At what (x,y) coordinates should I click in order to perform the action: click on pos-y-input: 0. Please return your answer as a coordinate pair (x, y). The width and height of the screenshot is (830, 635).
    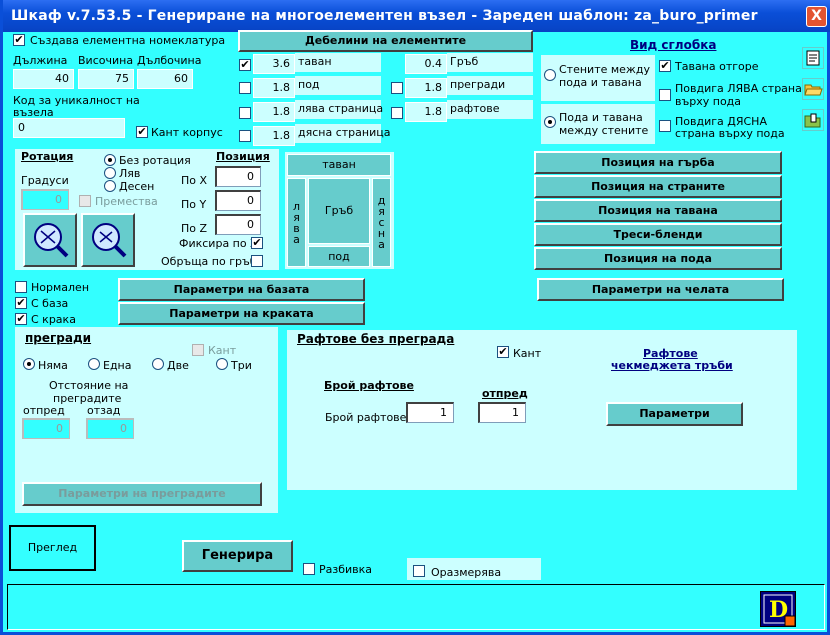
    Looking at the image, I should click on (238, 200).